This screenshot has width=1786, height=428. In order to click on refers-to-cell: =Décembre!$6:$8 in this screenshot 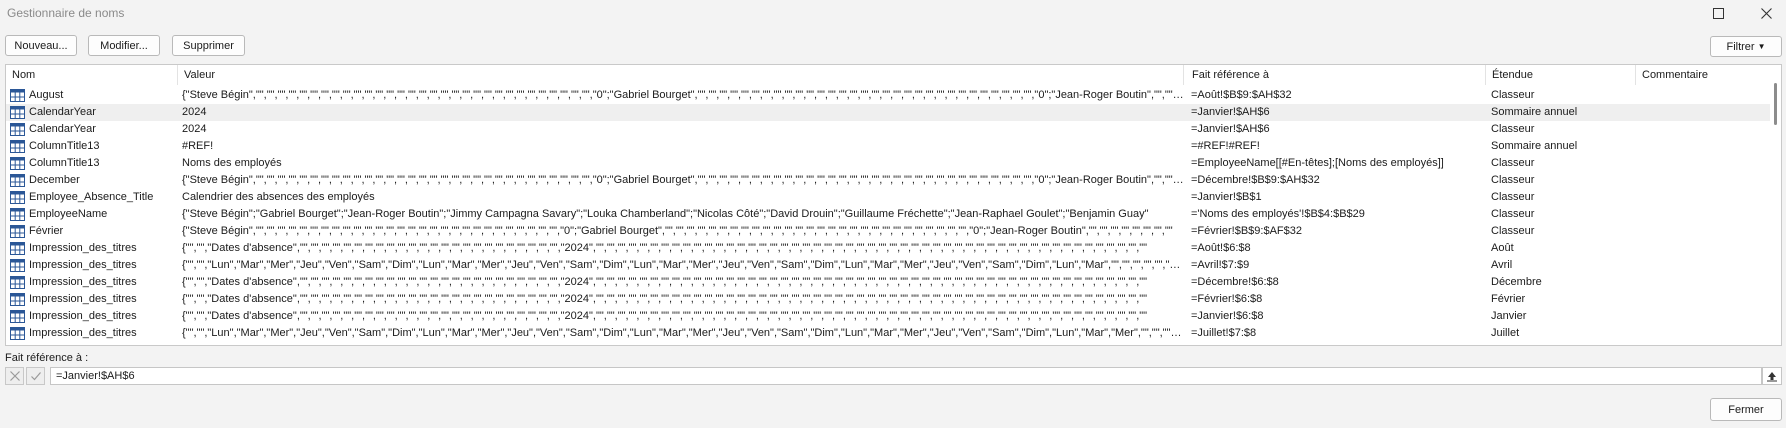, I will do `click(1235, 282)`.